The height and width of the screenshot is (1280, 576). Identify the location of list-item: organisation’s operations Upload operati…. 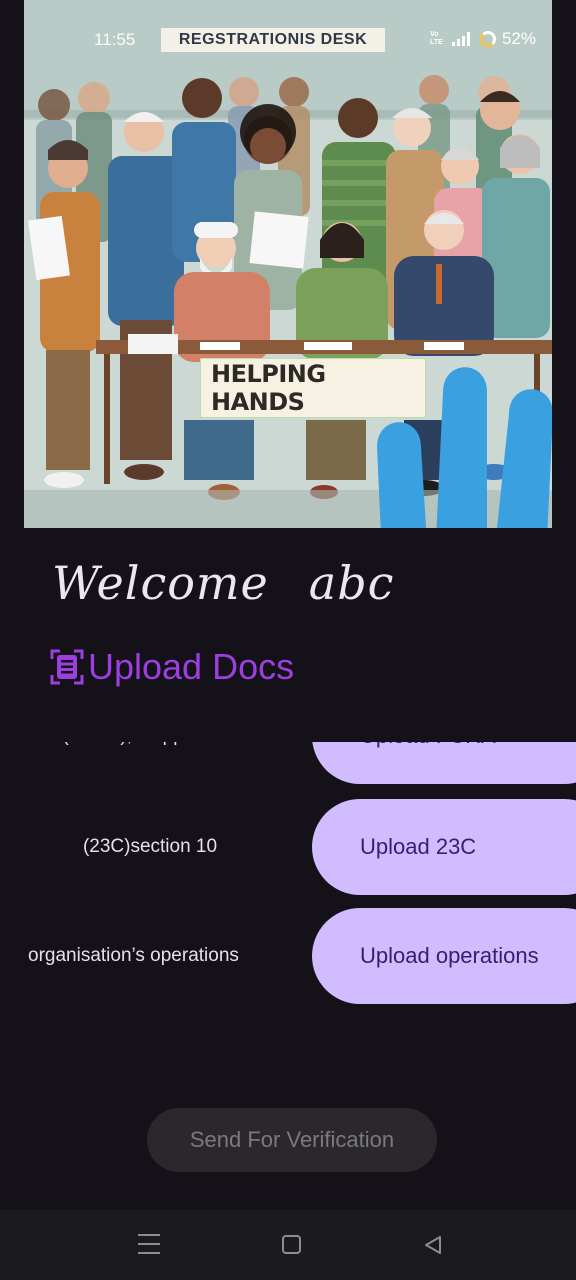
(288, 956).